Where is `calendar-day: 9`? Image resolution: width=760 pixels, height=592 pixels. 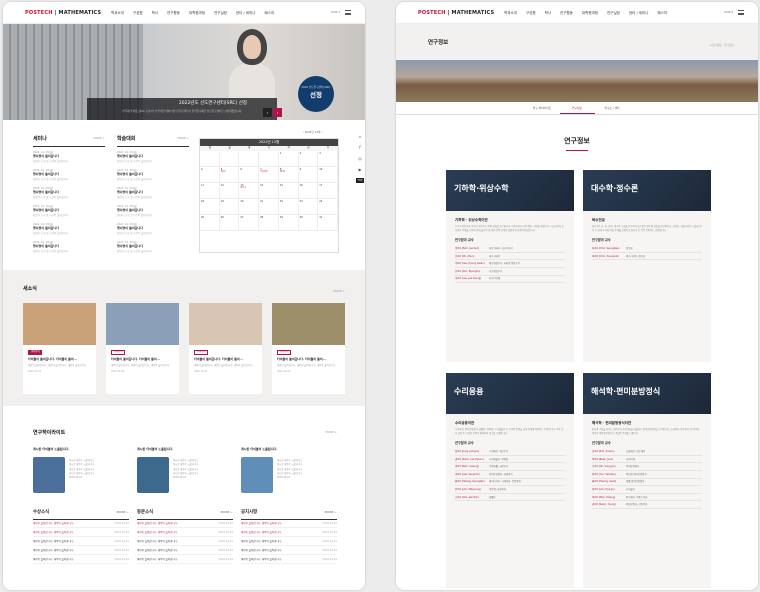
calendar-day: 9 is located at coordinates (308, 175).